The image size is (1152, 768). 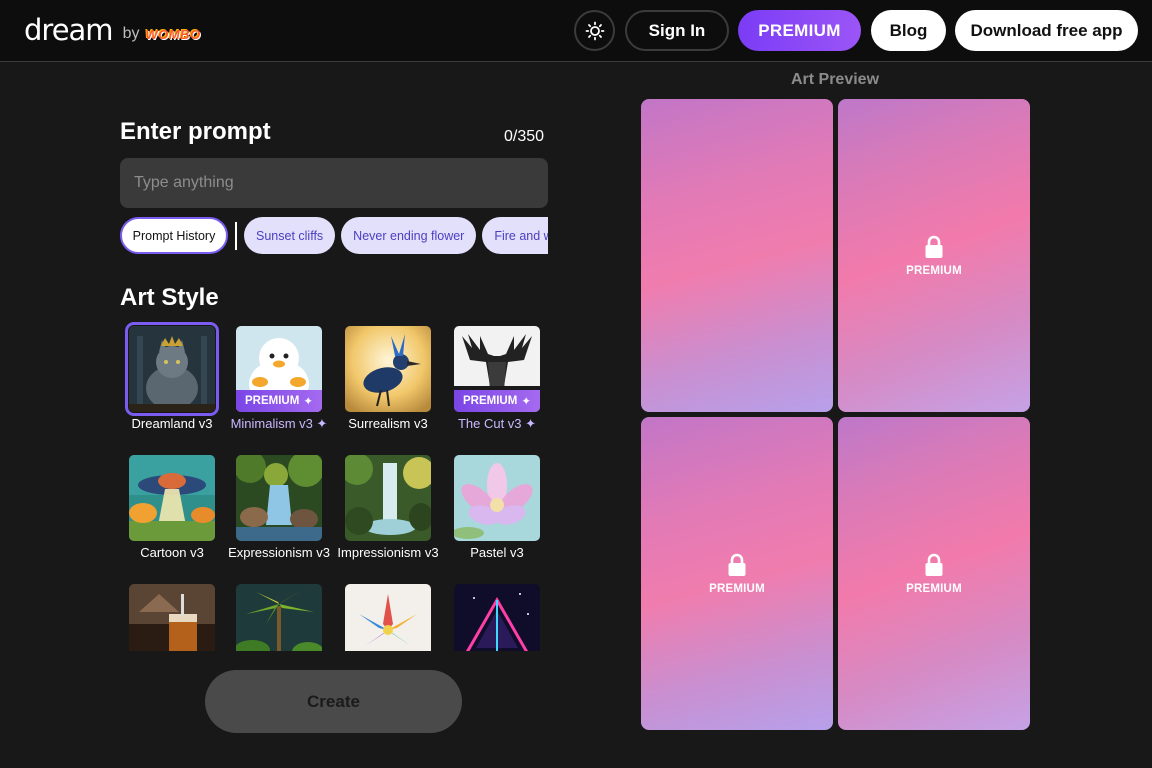 I want to click on blog-button: Blog, so click(x=908, y=30).